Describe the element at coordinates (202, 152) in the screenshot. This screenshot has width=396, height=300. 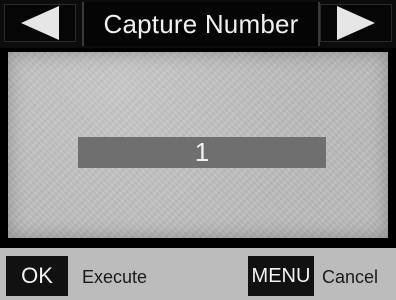
I see `capture-number-value: 1` at that location.